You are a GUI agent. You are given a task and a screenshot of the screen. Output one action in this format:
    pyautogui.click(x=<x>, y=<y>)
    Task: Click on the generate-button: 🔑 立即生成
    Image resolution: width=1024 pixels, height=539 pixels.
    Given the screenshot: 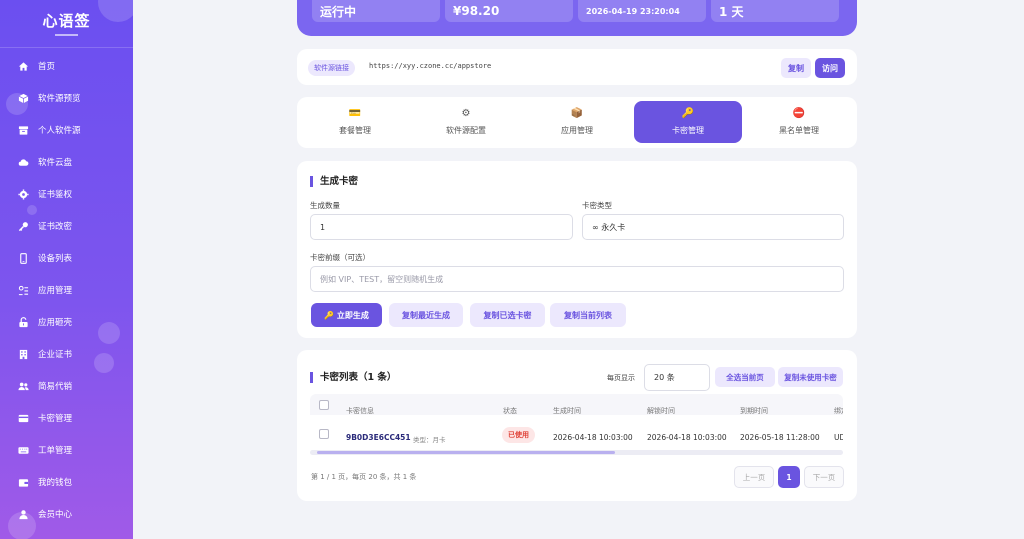 What is the action you would take?
    pyautogui.click(x=346, y=315)
    